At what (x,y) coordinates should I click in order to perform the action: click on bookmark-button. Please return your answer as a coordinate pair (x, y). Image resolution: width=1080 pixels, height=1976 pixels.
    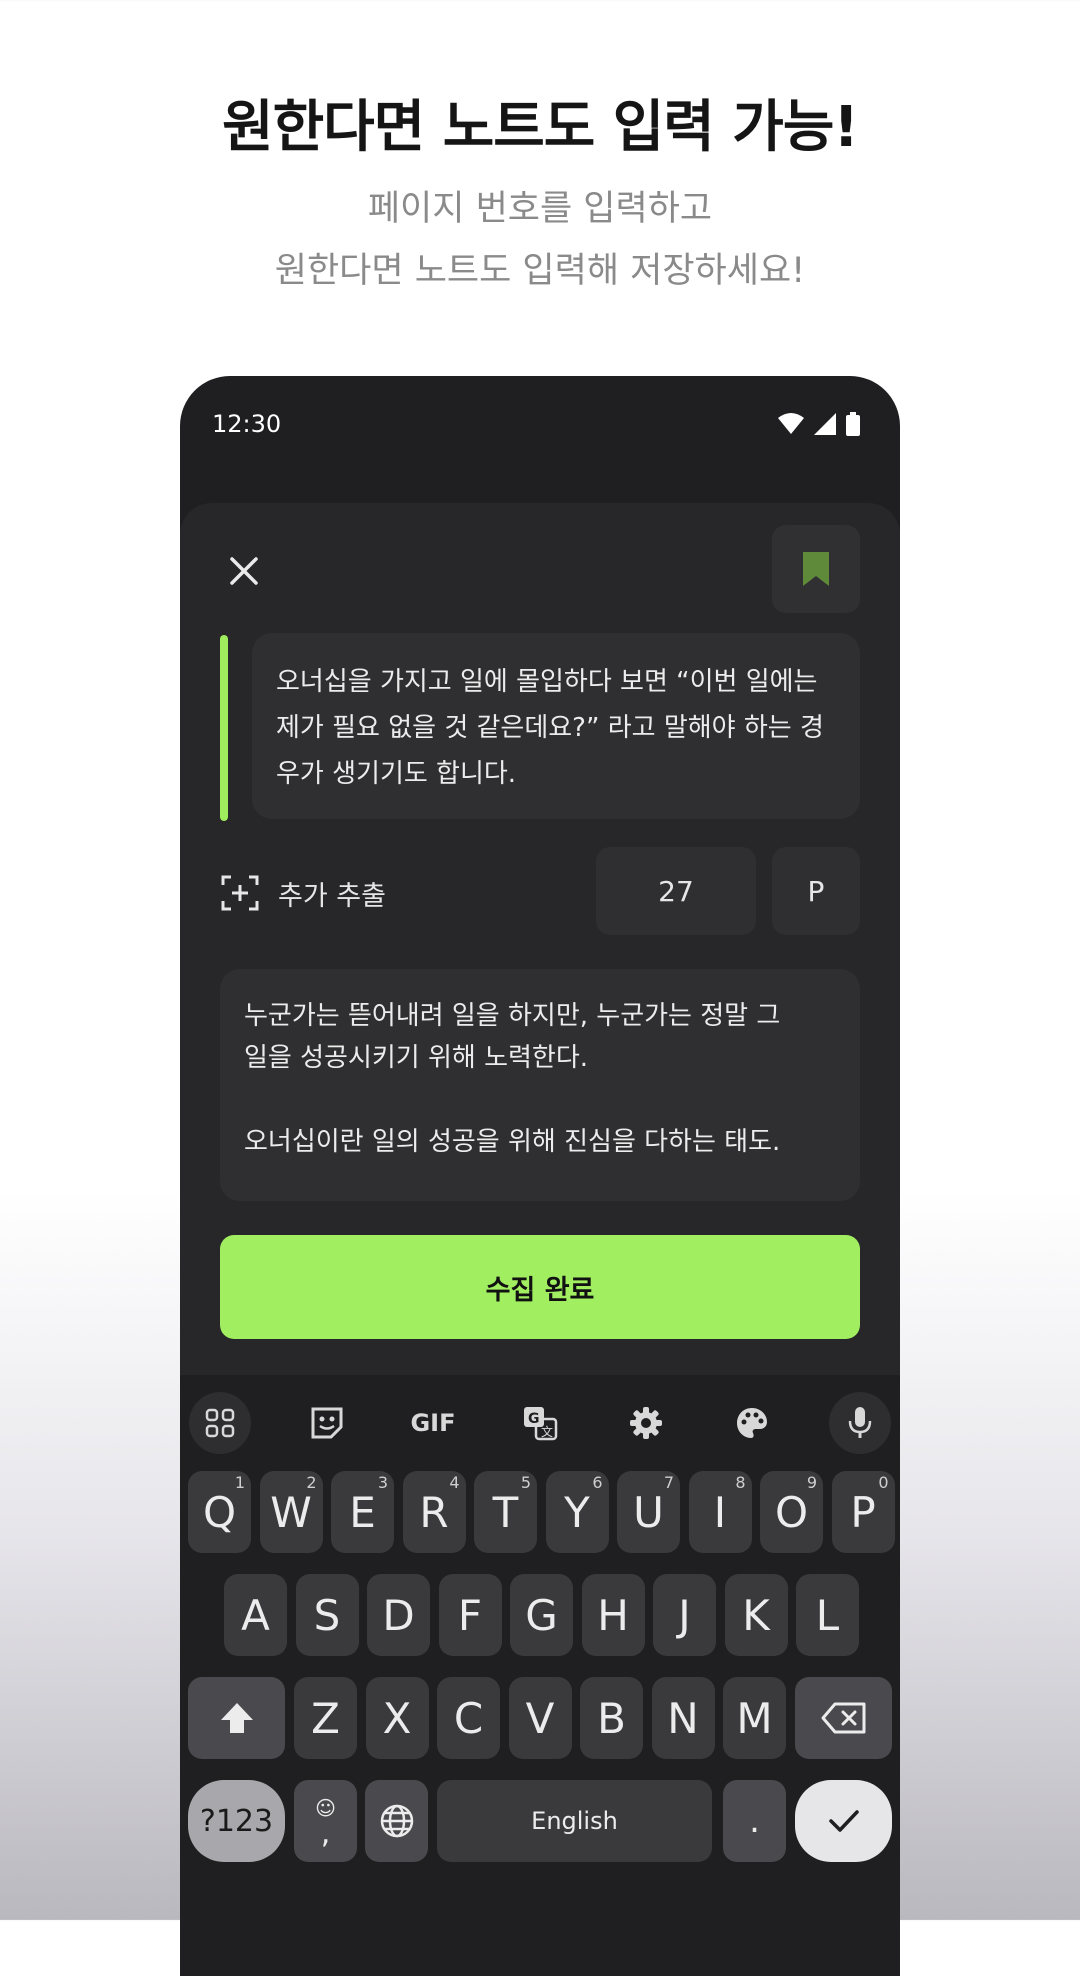
    Looking at the image, I should click on (816, 569).